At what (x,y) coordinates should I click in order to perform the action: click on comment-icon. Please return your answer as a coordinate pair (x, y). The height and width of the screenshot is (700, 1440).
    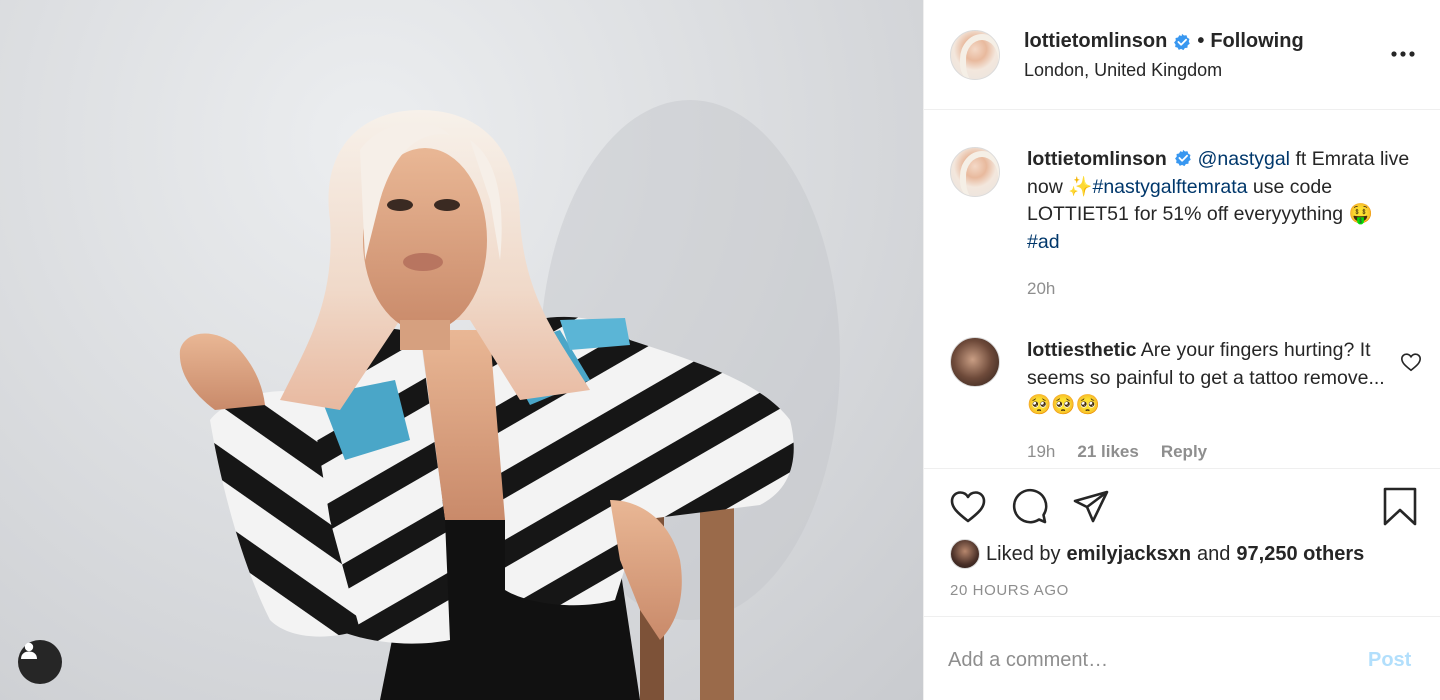
    Looking at the image, I should click on (1030, 507).